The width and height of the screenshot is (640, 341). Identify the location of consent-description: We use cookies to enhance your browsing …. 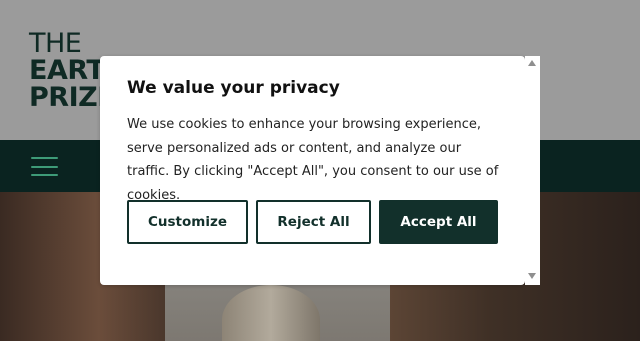
(313, 160).